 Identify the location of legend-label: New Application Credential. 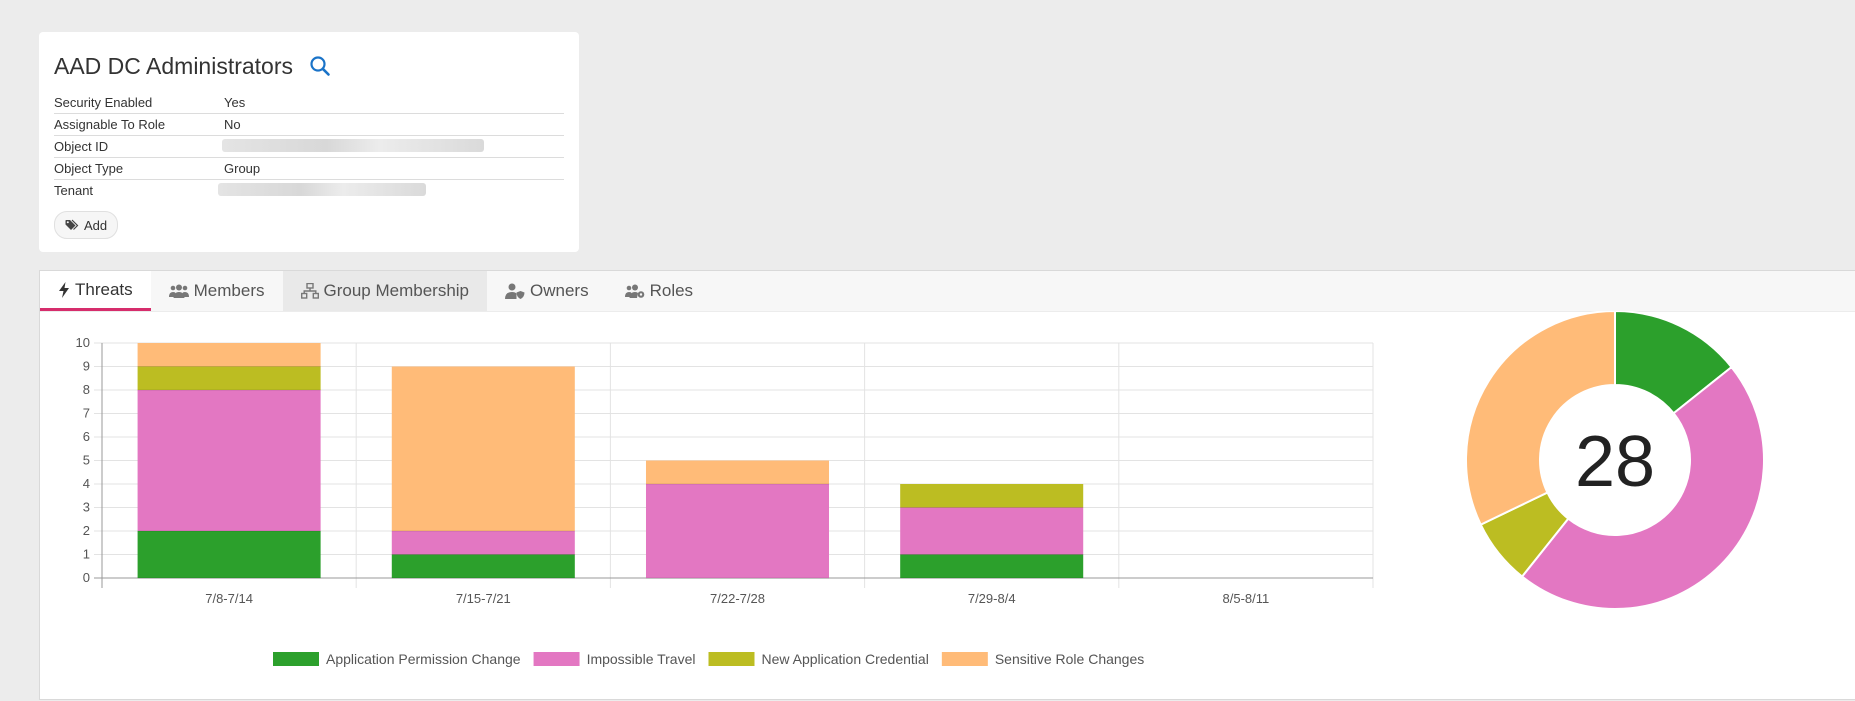
(845, 659).